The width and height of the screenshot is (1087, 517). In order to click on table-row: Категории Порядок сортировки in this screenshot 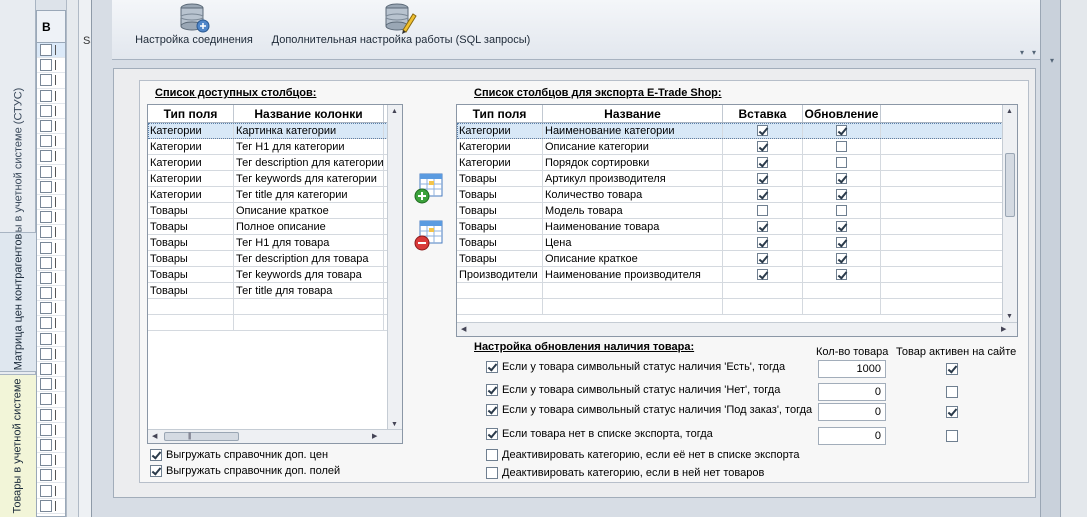, I will do `click(737, 163)`.